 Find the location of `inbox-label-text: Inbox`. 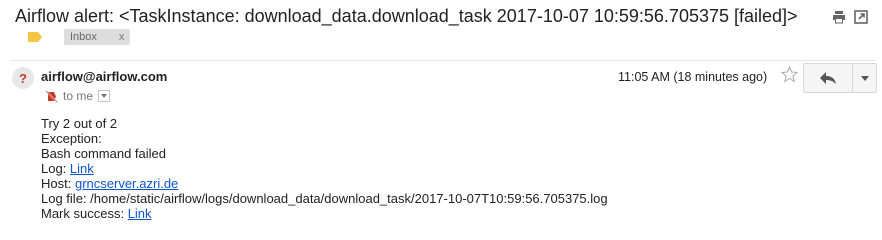

inbox-label-text: Inbox is located at coordinates (83, 37).